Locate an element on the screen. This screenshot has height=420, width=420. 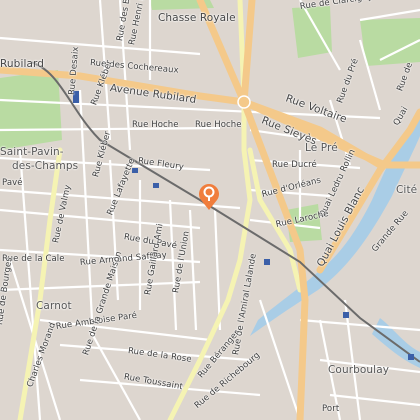
label-cite: Cité P is located at coordinates (408, 190).